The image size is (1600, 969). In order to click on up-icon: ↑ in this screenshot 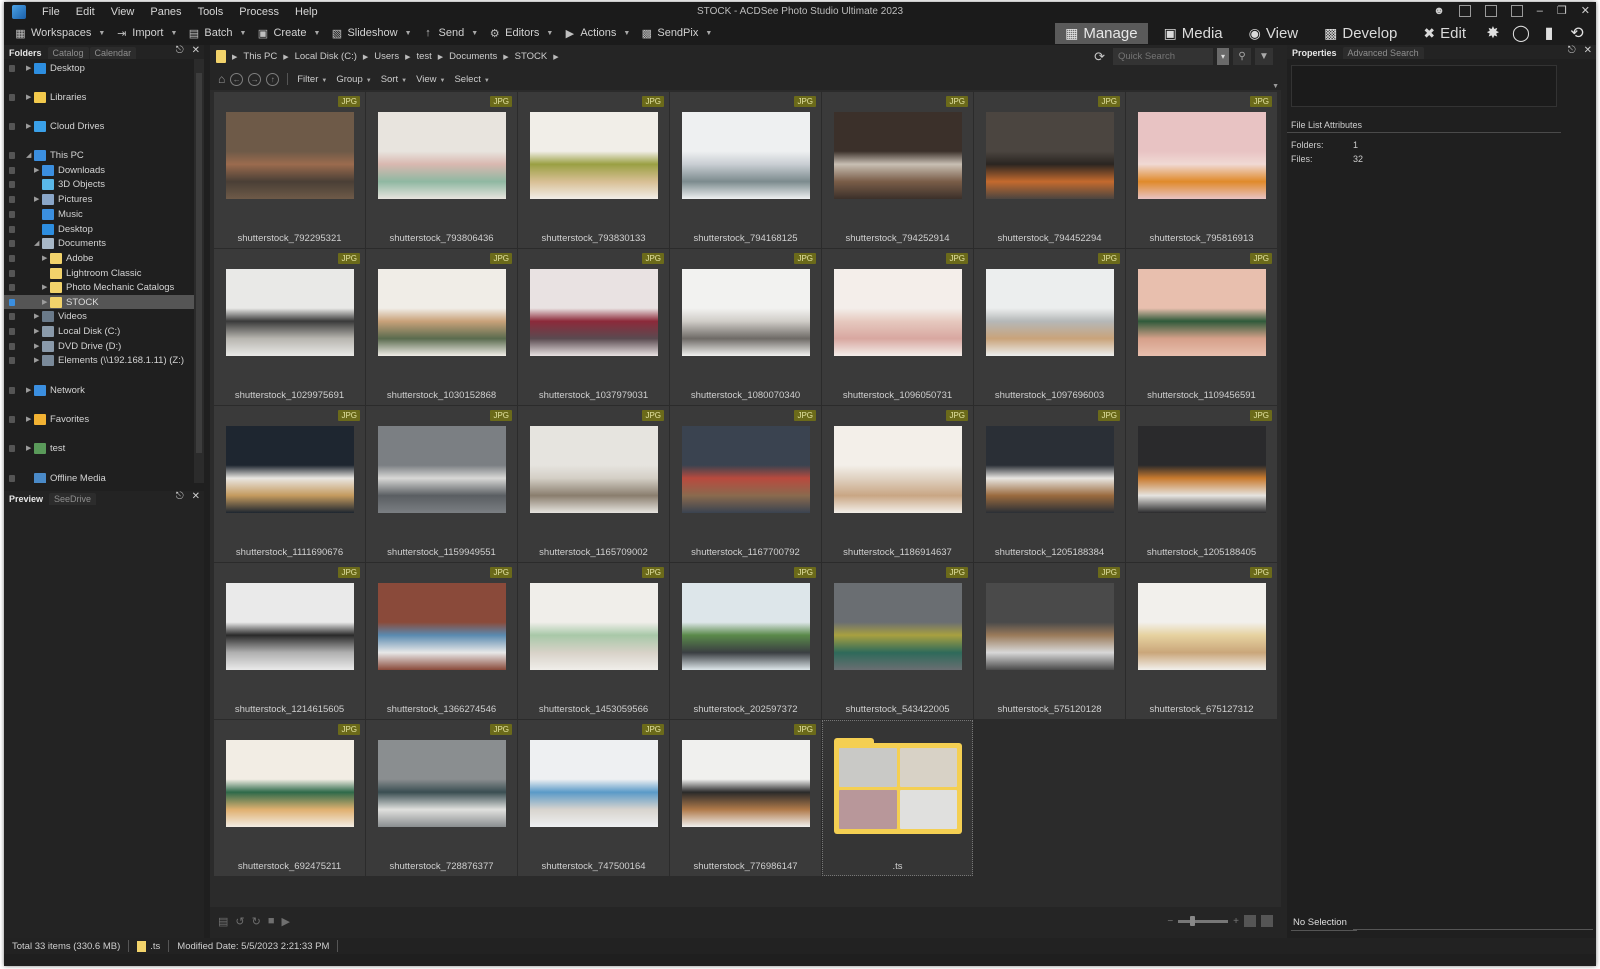, I will do `click(273, 79)`.